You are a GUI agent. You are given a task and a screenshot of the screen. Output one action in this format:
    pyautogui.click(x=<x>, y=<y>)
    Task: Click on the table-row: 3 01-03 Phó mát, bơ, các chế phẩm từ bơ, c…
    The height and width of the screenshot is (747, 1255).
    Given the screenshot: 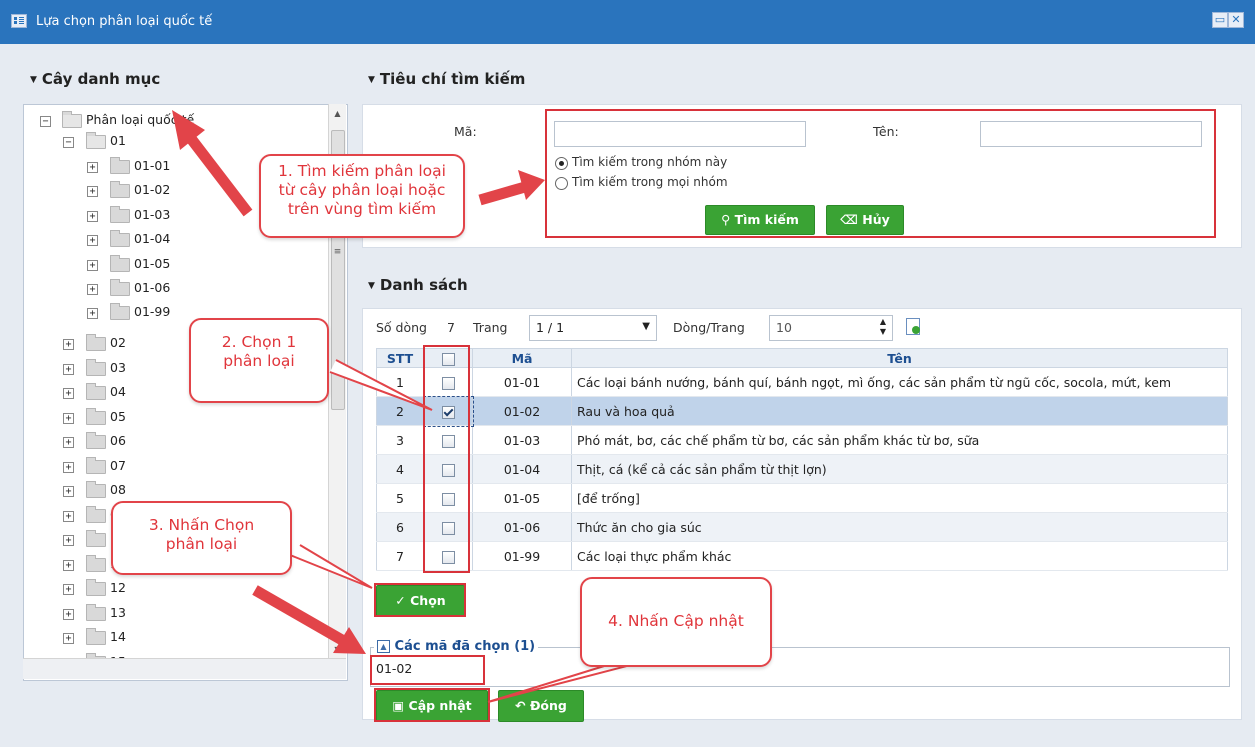 What is the action you would take?
    pyautogui.click(x=802, y=440)
    